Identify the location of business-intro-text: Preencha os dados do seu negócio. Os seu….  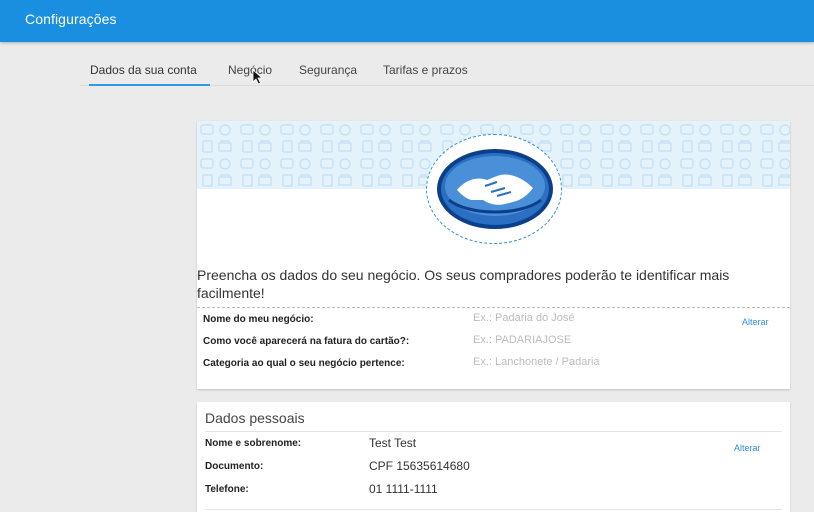
(463, 284).